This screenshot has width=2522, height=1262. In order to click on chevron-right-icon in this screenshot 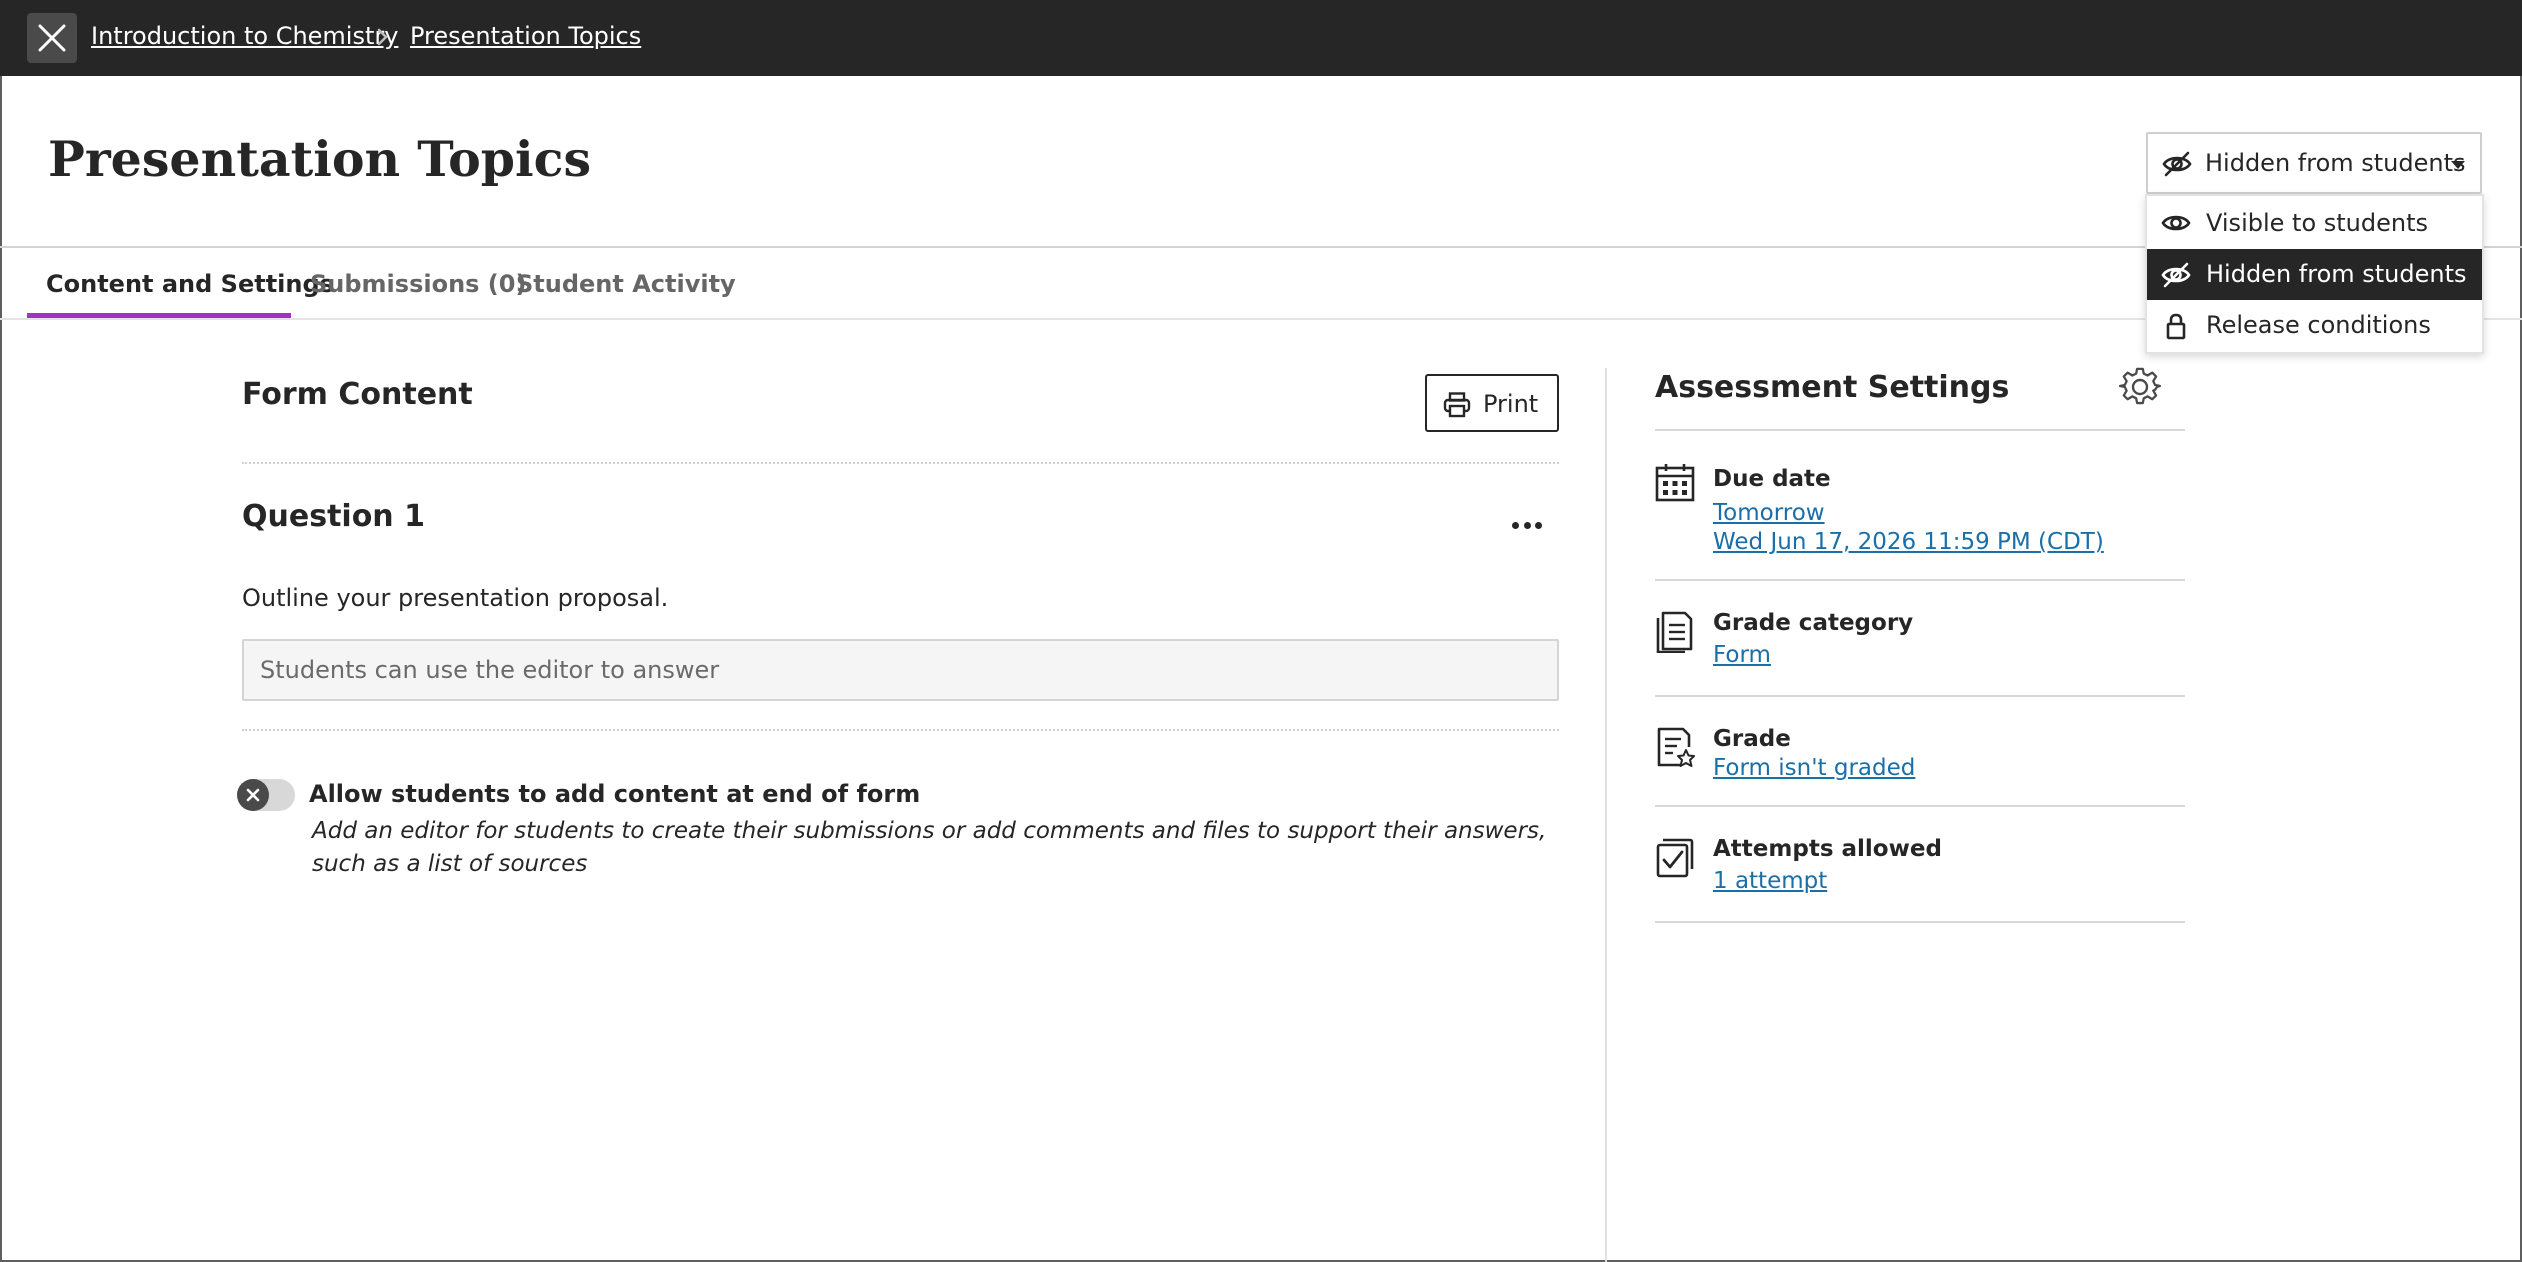, I will do `click(382, 37)`.